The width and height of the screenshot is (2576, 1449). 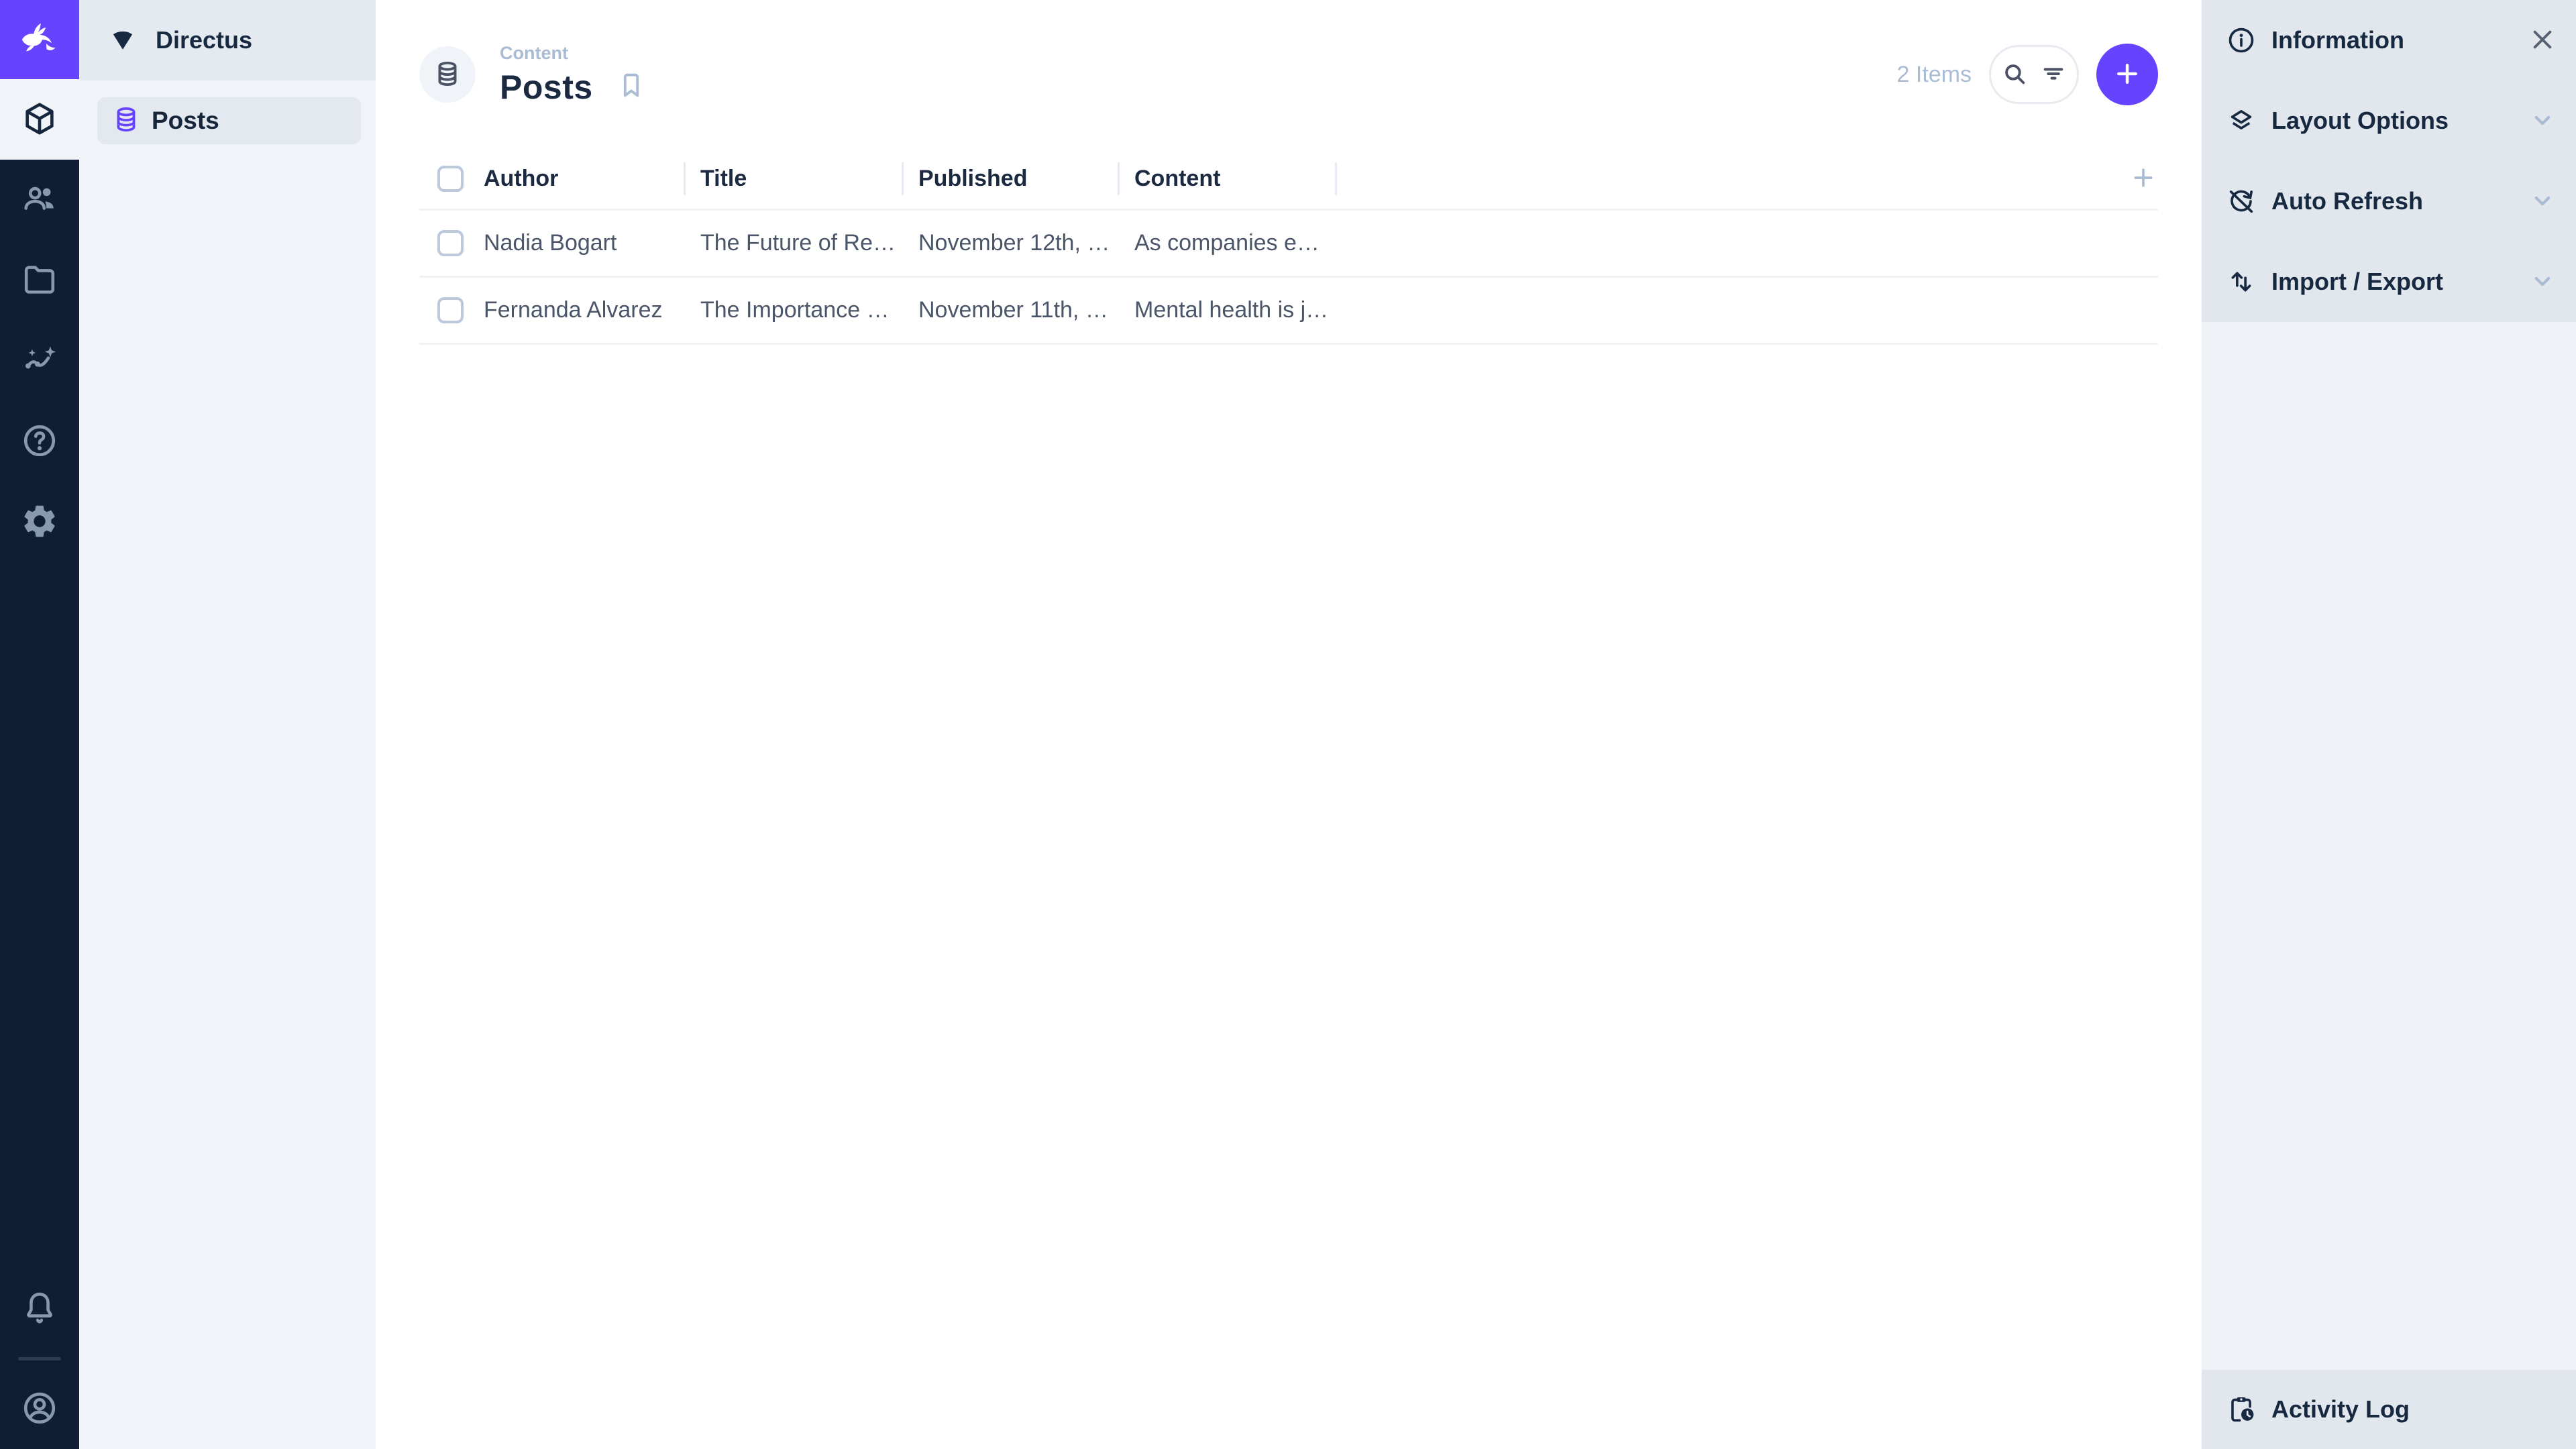 I want to click on module-bar, so click(x=39, y=724).